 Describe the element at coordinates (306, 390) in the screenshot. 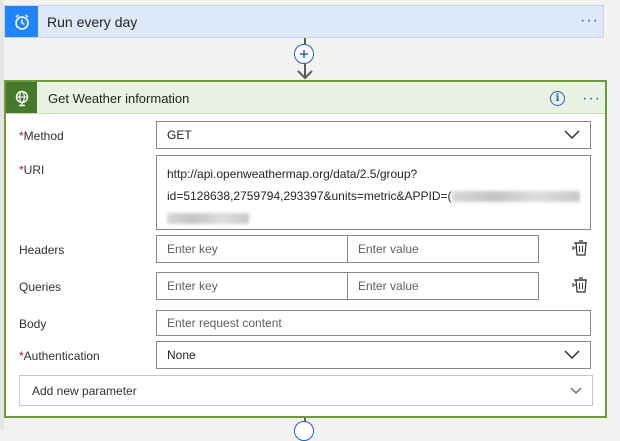

I see `add-new-parameter-dropdown: Add new parameter` at that location.